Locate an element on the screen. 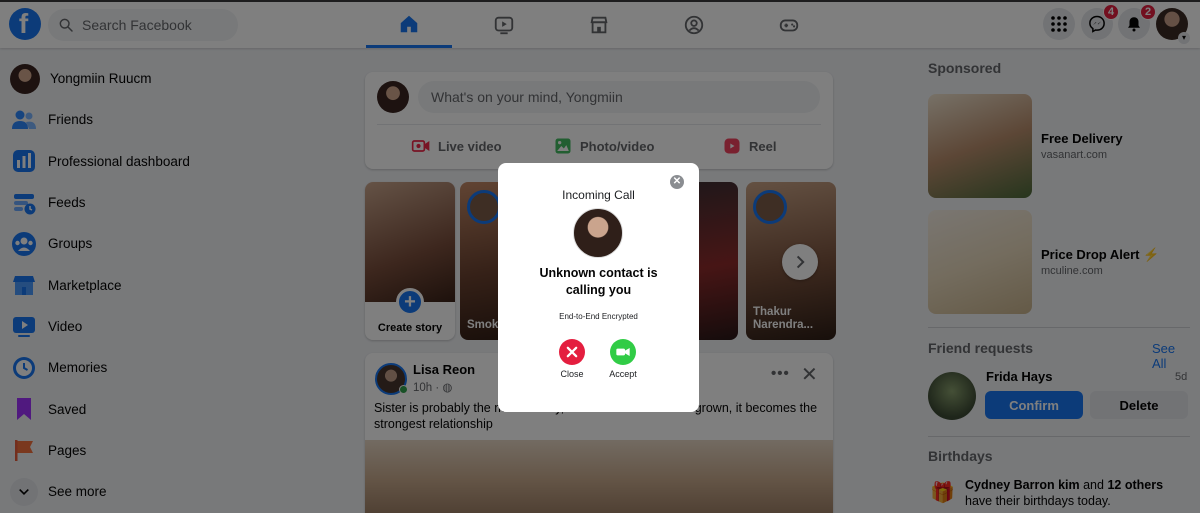  close-icon: ✕ is located at coordinates (677, 182).